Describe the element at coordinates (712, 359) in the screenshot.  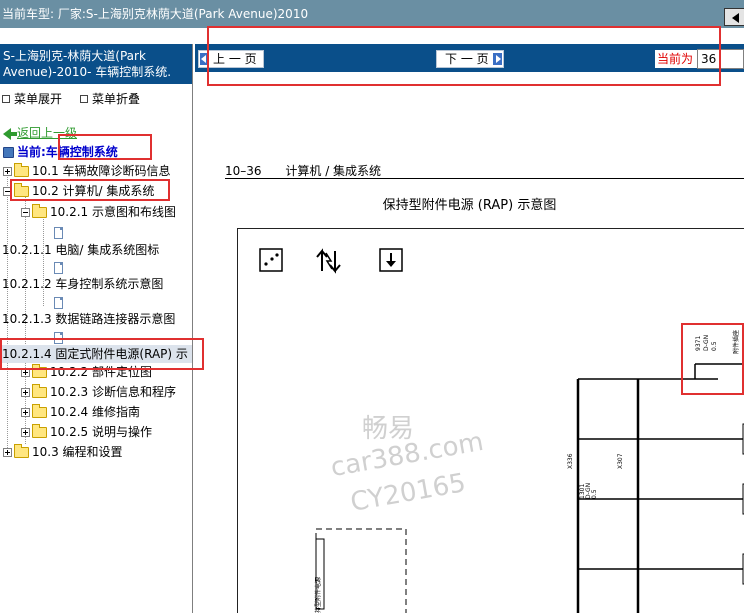
I see `highlight-box-schematic` at that location.